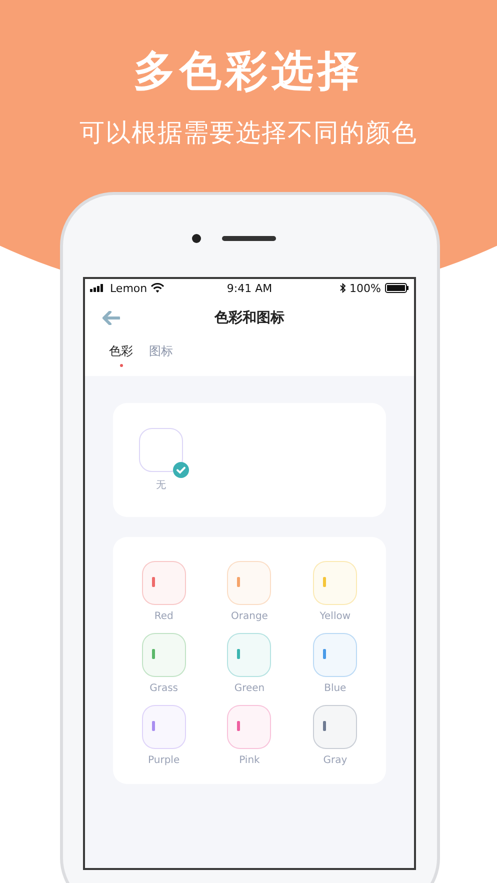 This screenshot has width=497, height=883. What do you see at coordinates (249, 133) in the screenshot?
I see `banner-subtitle: 可以根据需要选择不同的颜色` at bounding box center [249, 133].